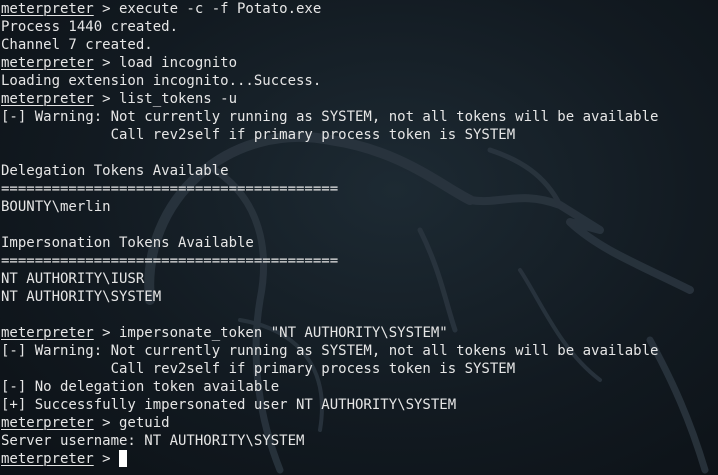  What do you see at coordinates (207, 9) in the screenshot?
I see `command-text: > execute -c -f Potato.exe` at bounding box center [207, 9].